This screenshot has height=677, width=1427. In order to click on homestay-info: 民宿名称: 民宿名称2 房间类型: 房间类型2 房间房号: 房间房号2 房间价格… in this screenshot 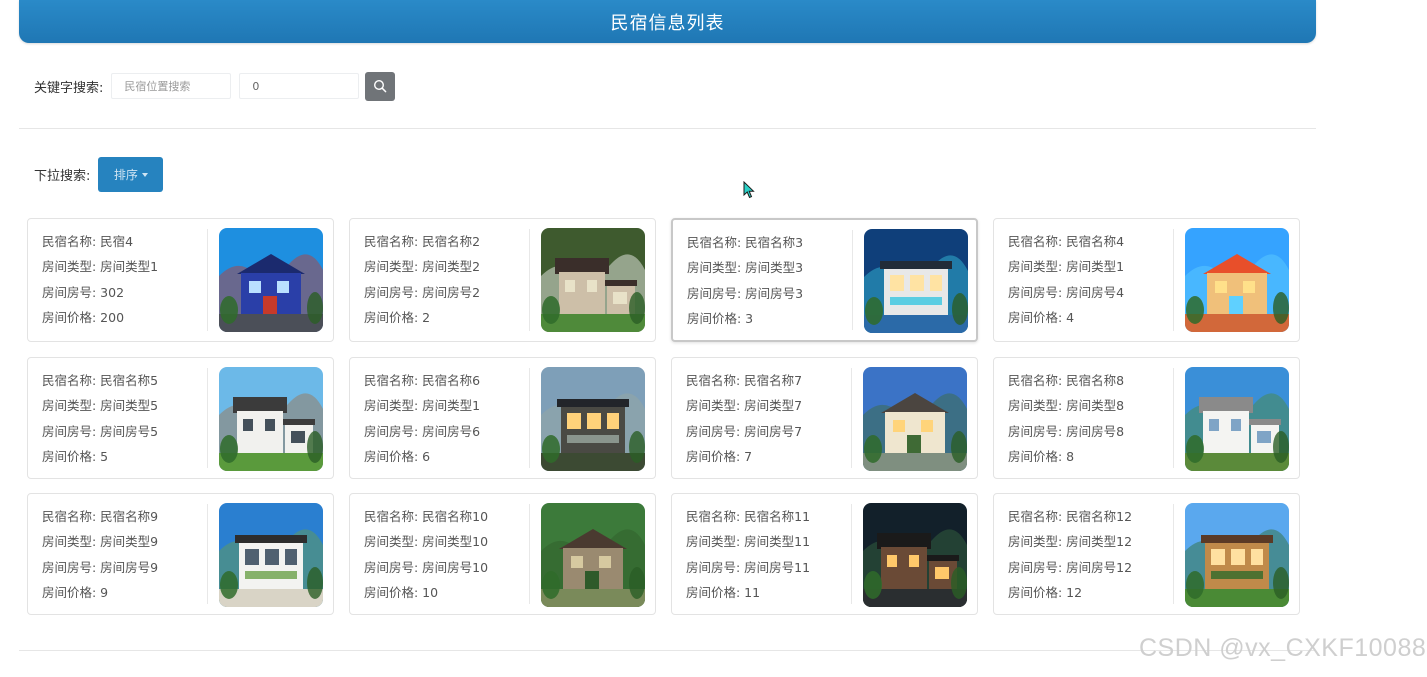, I will do `click(422, 279)`.